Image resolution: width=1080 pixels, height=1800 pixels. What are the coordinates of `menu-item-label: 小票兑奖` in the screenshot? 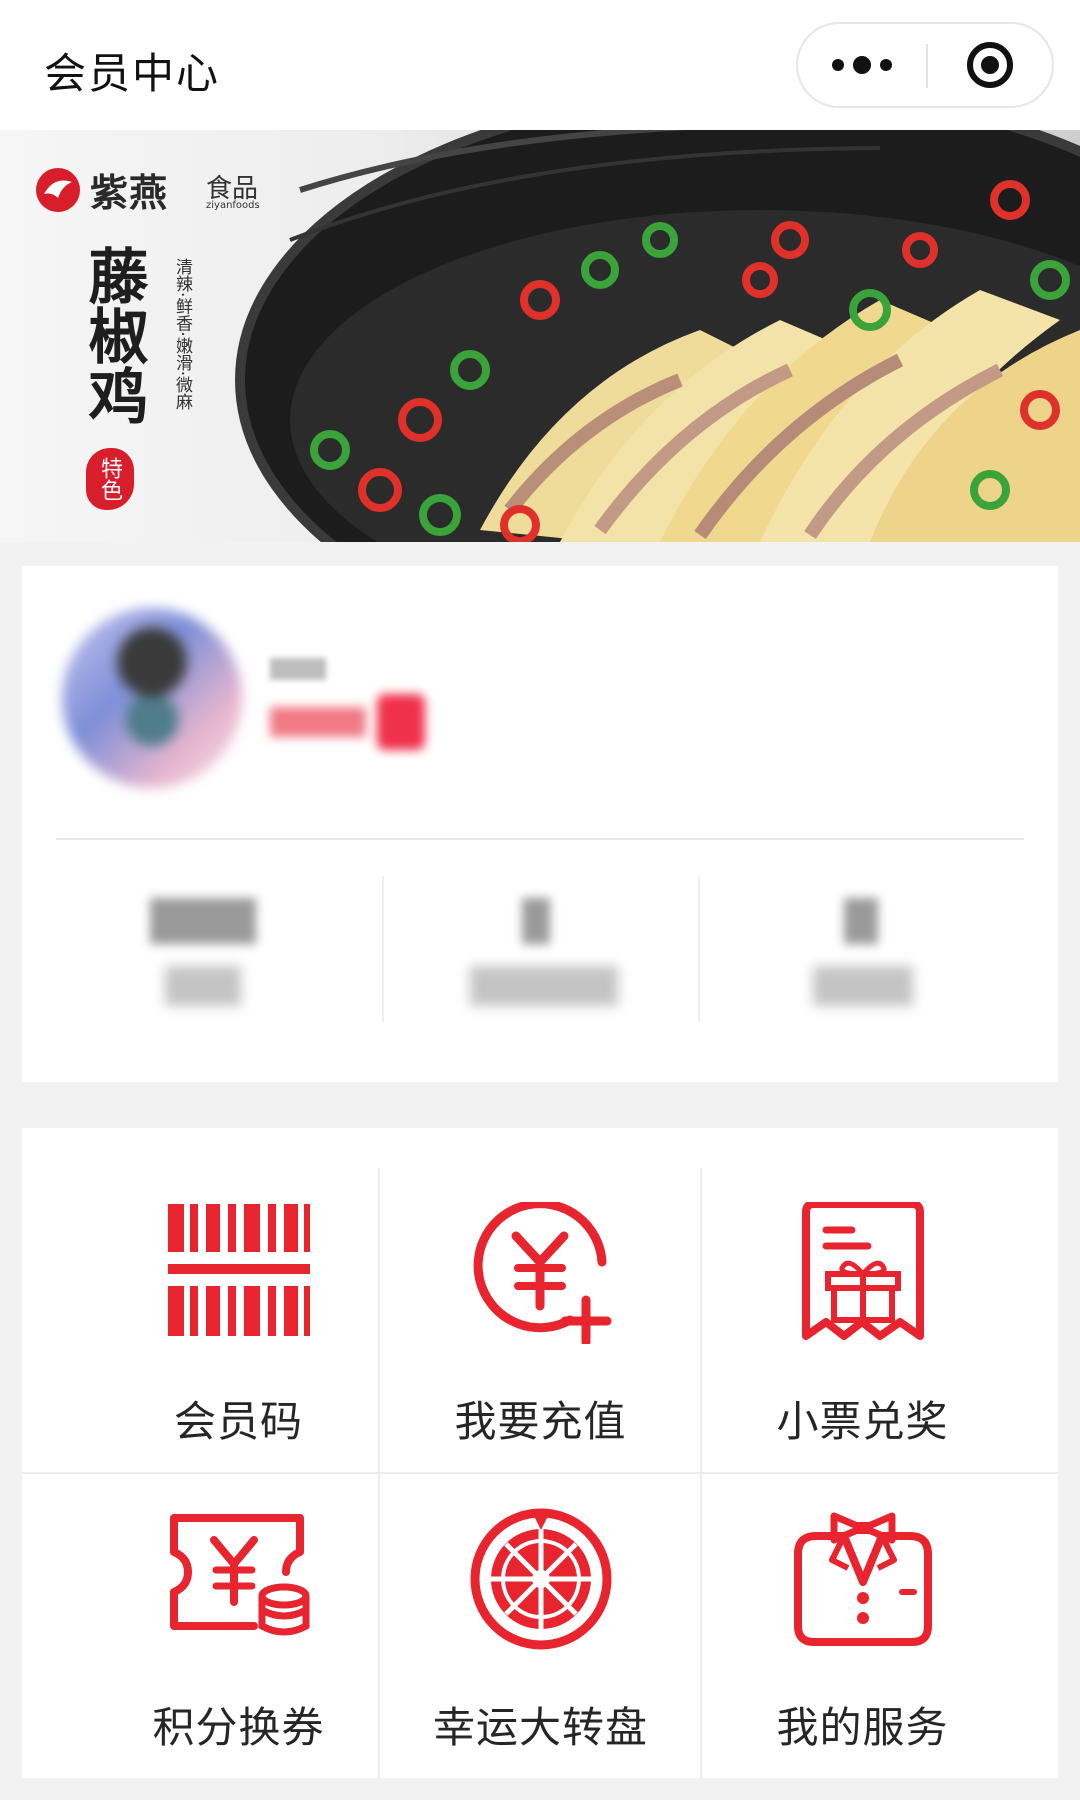 It's located at (862, 1421).